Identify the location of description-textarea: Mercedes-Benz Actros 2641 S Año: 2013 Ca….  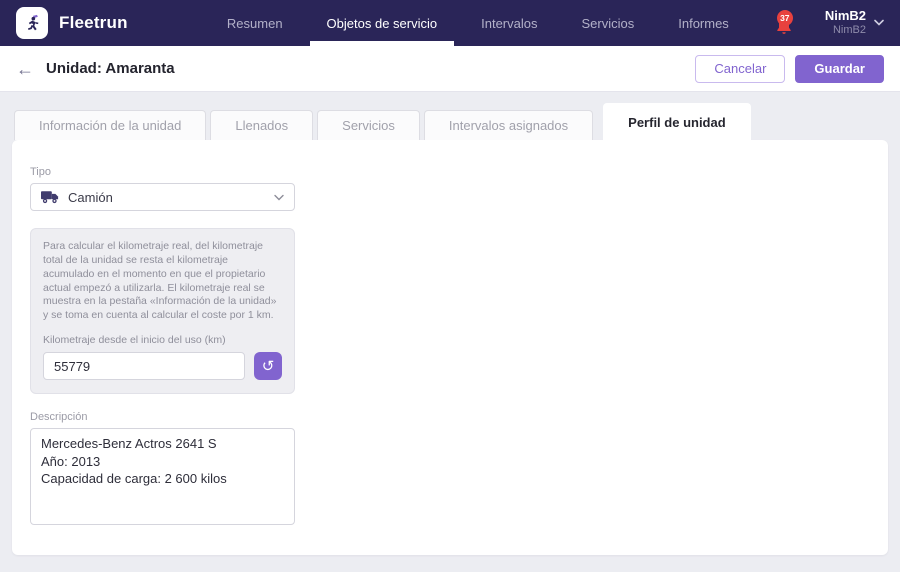
(162, 477).